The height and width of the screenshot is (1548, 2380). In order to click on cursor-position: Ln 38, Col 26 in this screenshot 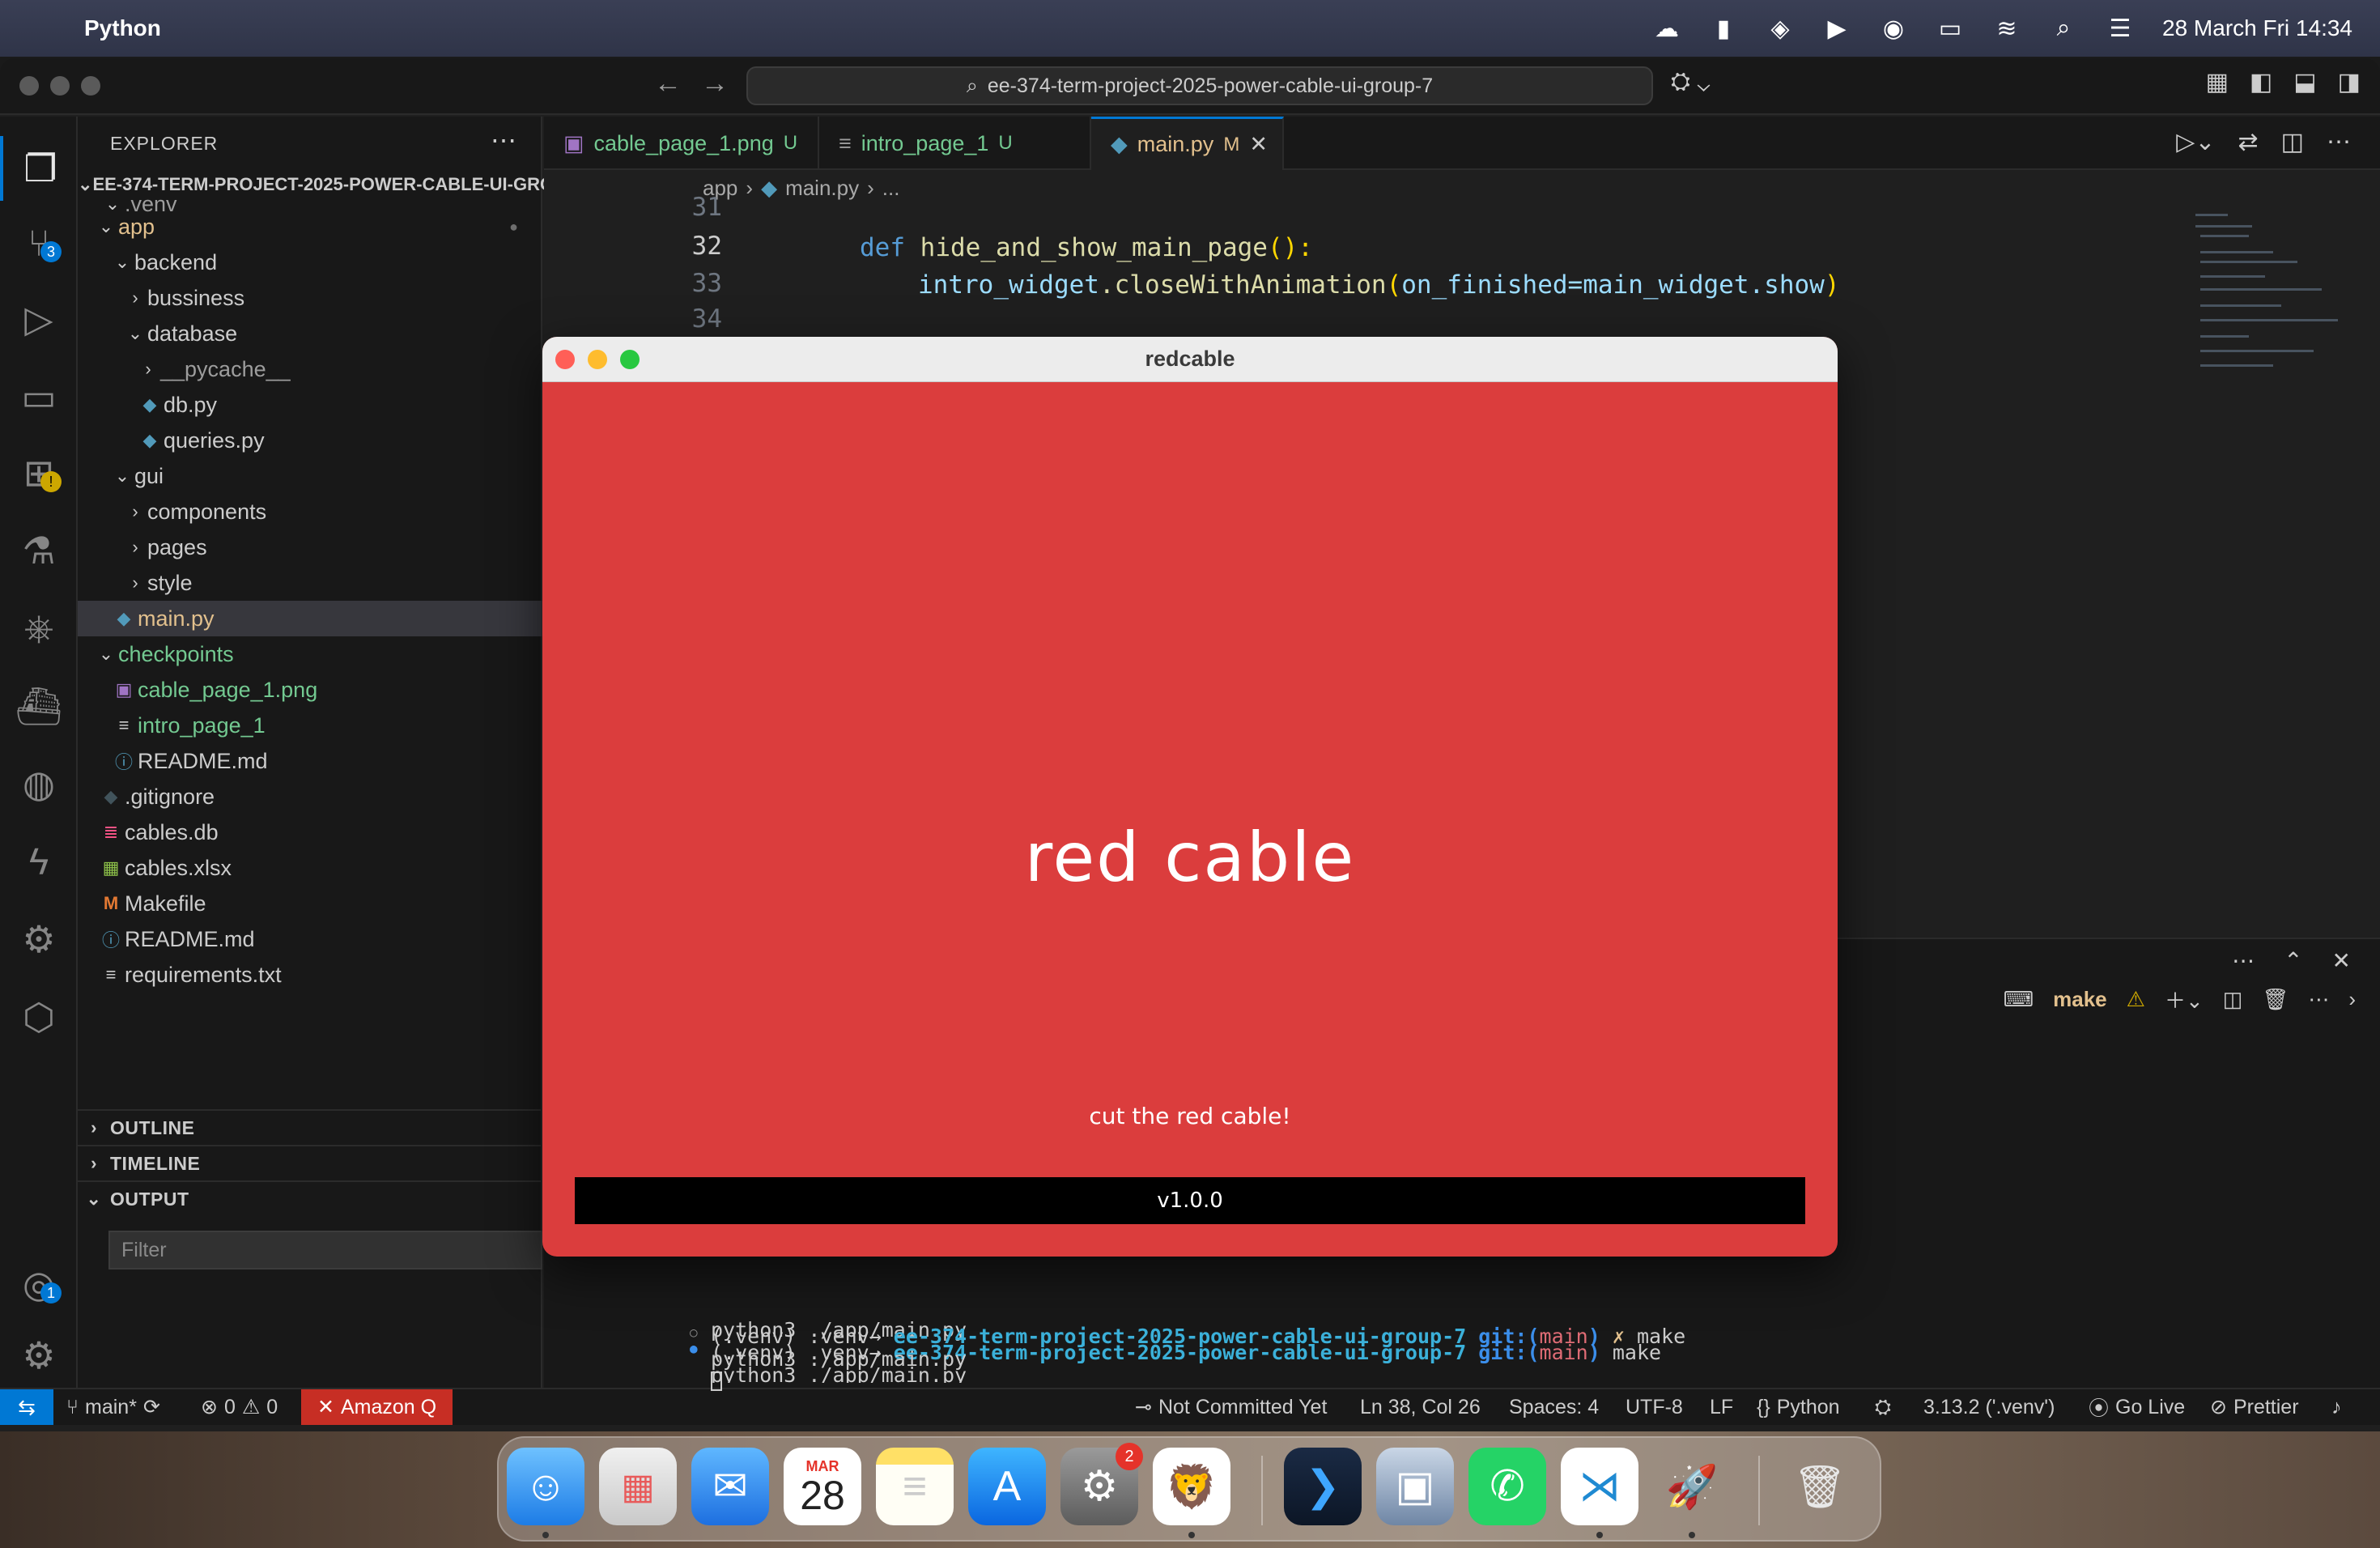, I will do `click(1420, 1407)`.